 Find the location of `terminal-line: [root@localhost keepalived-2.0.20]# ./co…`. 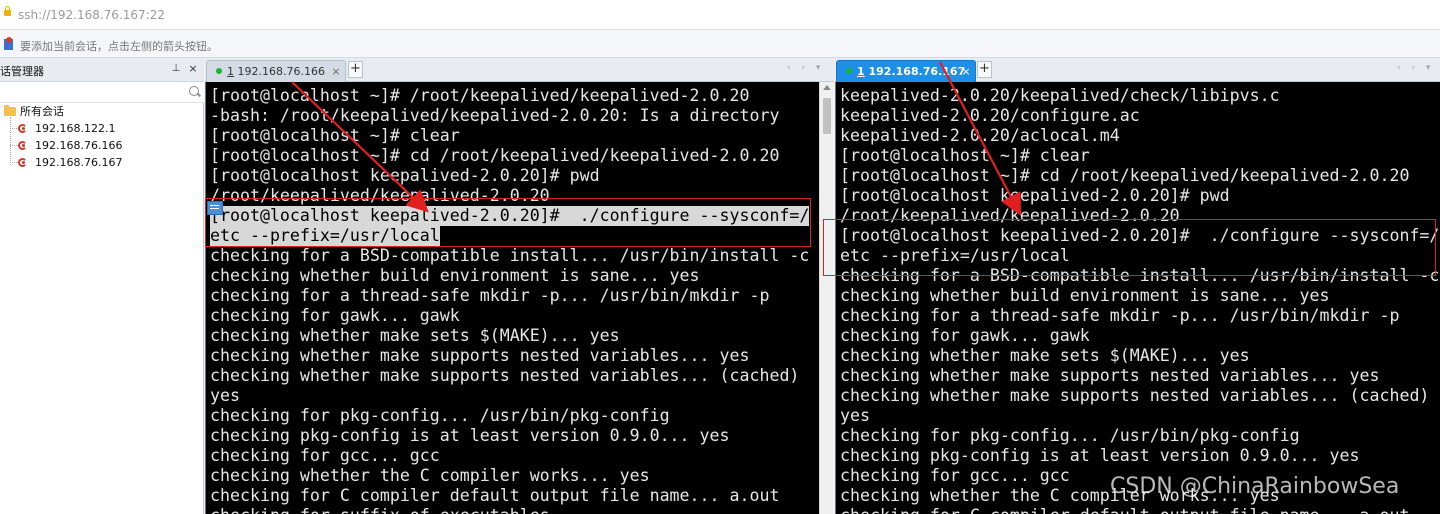

terminal-line: [root@localhost keepalived-2.0.20]# ./co… is located at coordinates (510, 216).